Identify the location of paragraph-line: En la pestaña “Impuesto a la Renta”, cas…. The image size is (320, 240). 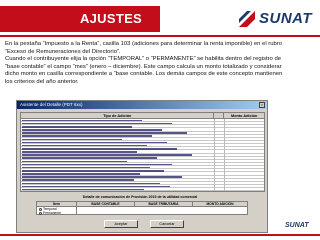
(144, 44).